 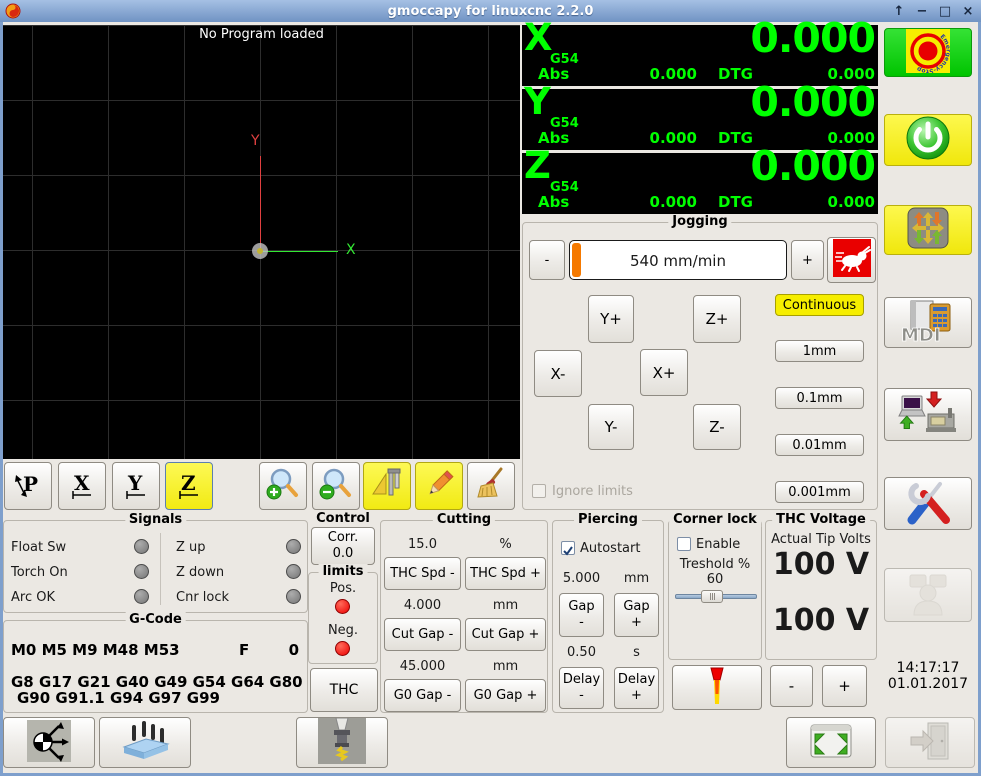 What do you see at coordinates (717, 319) in the screenshot?
I see `jog-z-plus-button: Z+` at bounding box center [717, 319].